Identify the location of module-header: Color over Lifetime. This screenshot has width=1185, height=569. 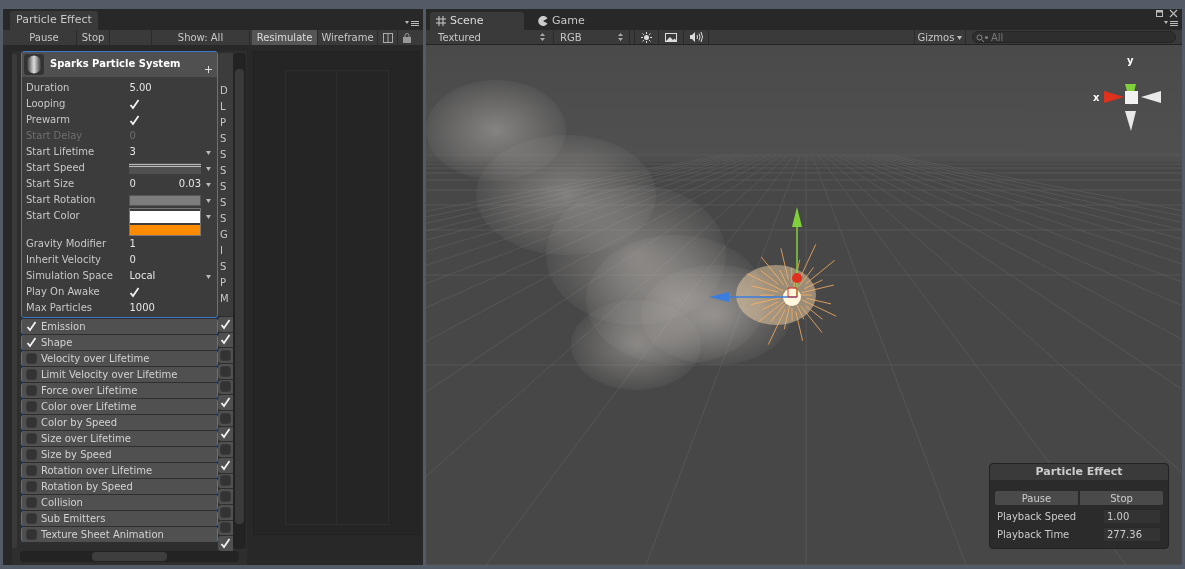
(119, 406).